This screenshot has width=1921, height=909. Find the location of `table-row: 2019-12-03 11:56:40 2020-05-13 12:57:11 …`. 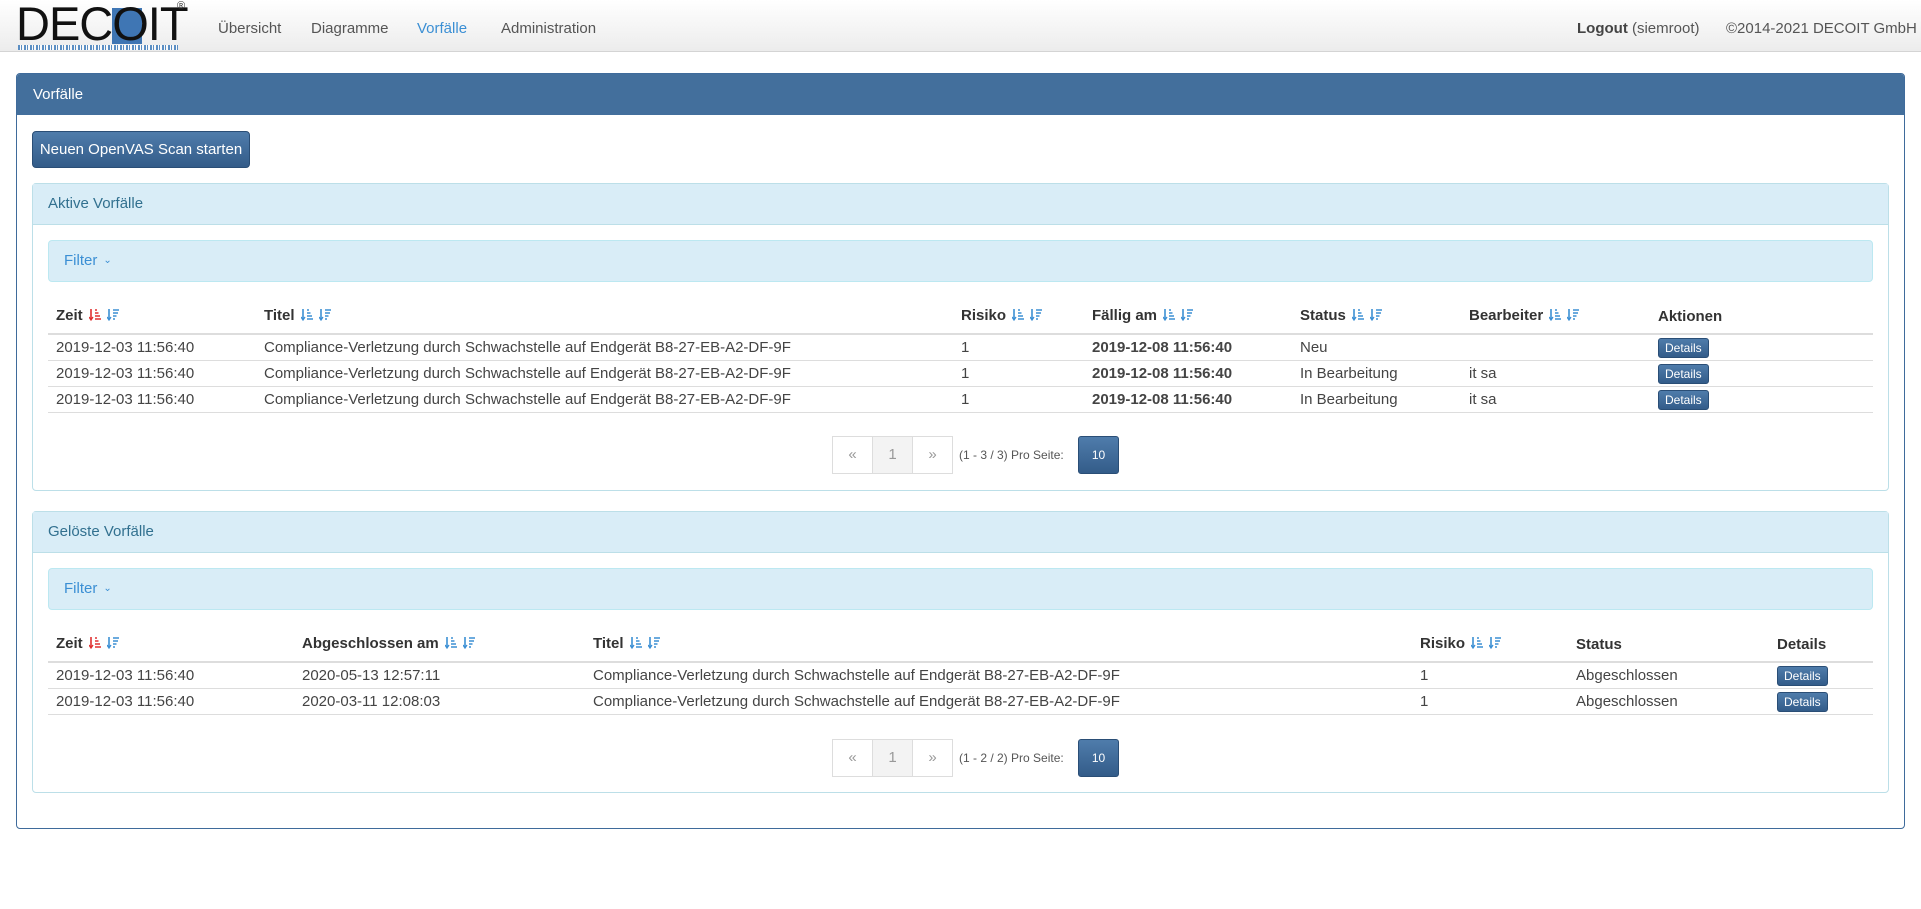

table-row: 2019-12-03 11:56:40 2020-05-13 12:57:11 … is located at coordinates (960, 675).